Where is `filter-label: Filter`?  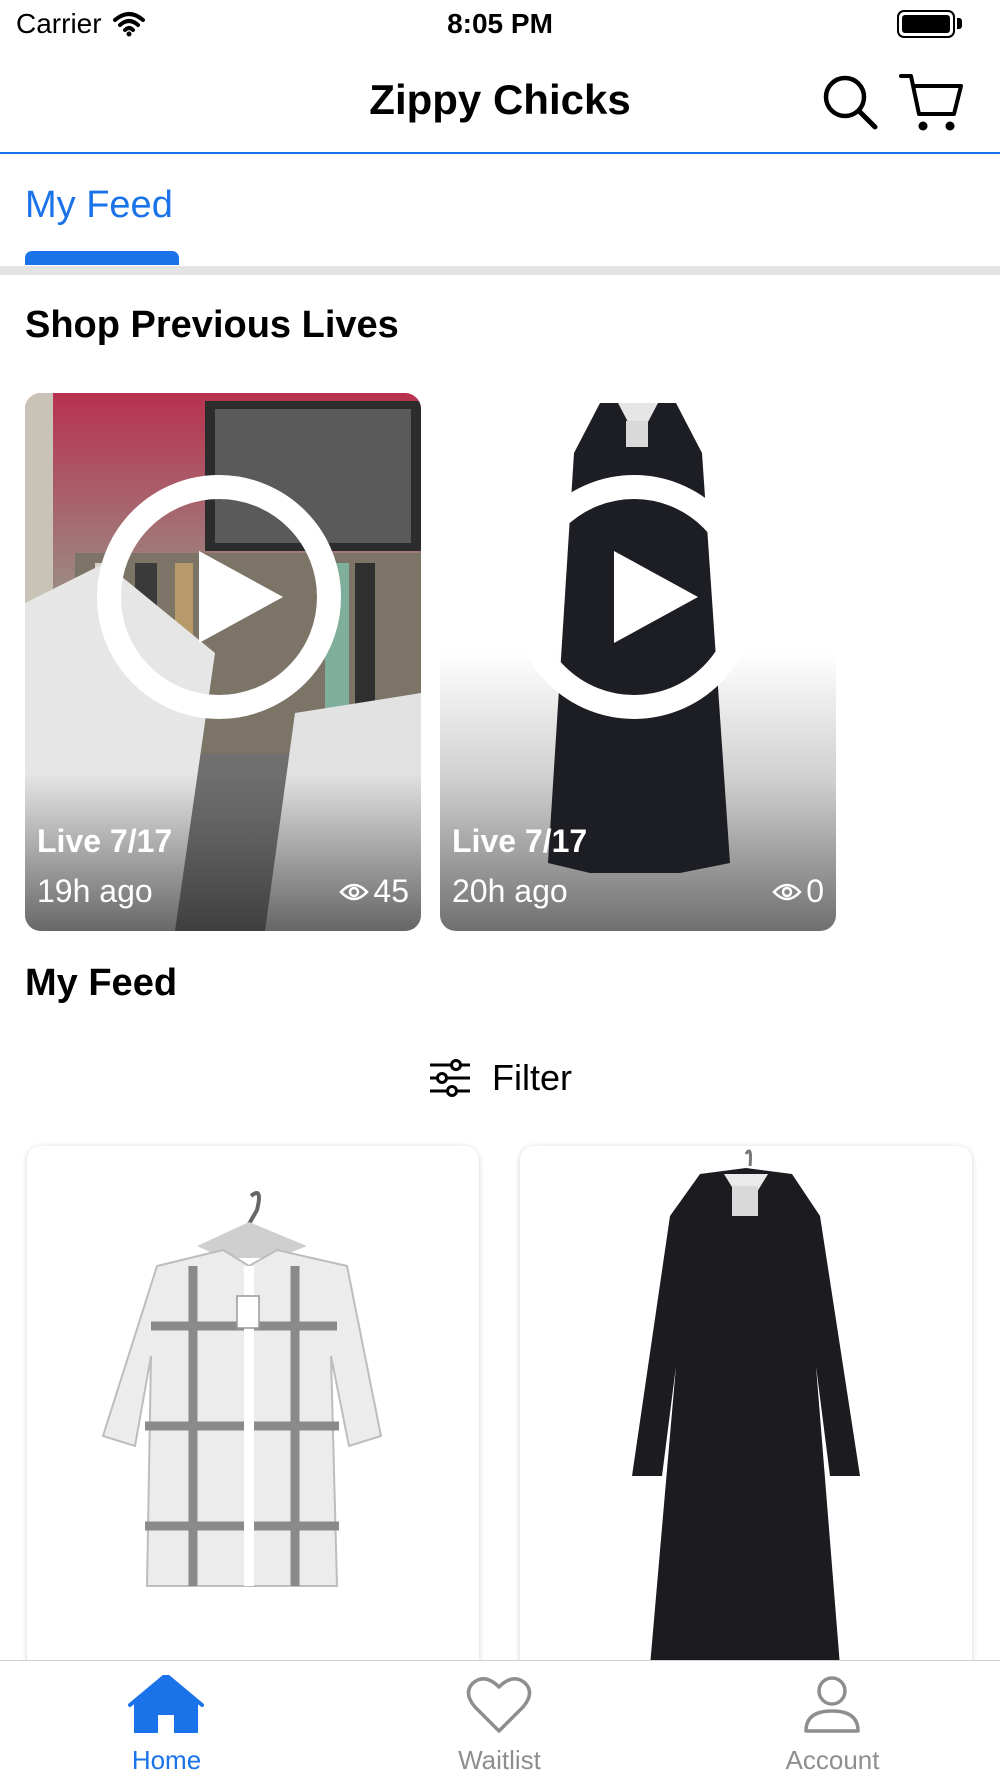
filter-label: Filter is located at coordinates (532, 1077).